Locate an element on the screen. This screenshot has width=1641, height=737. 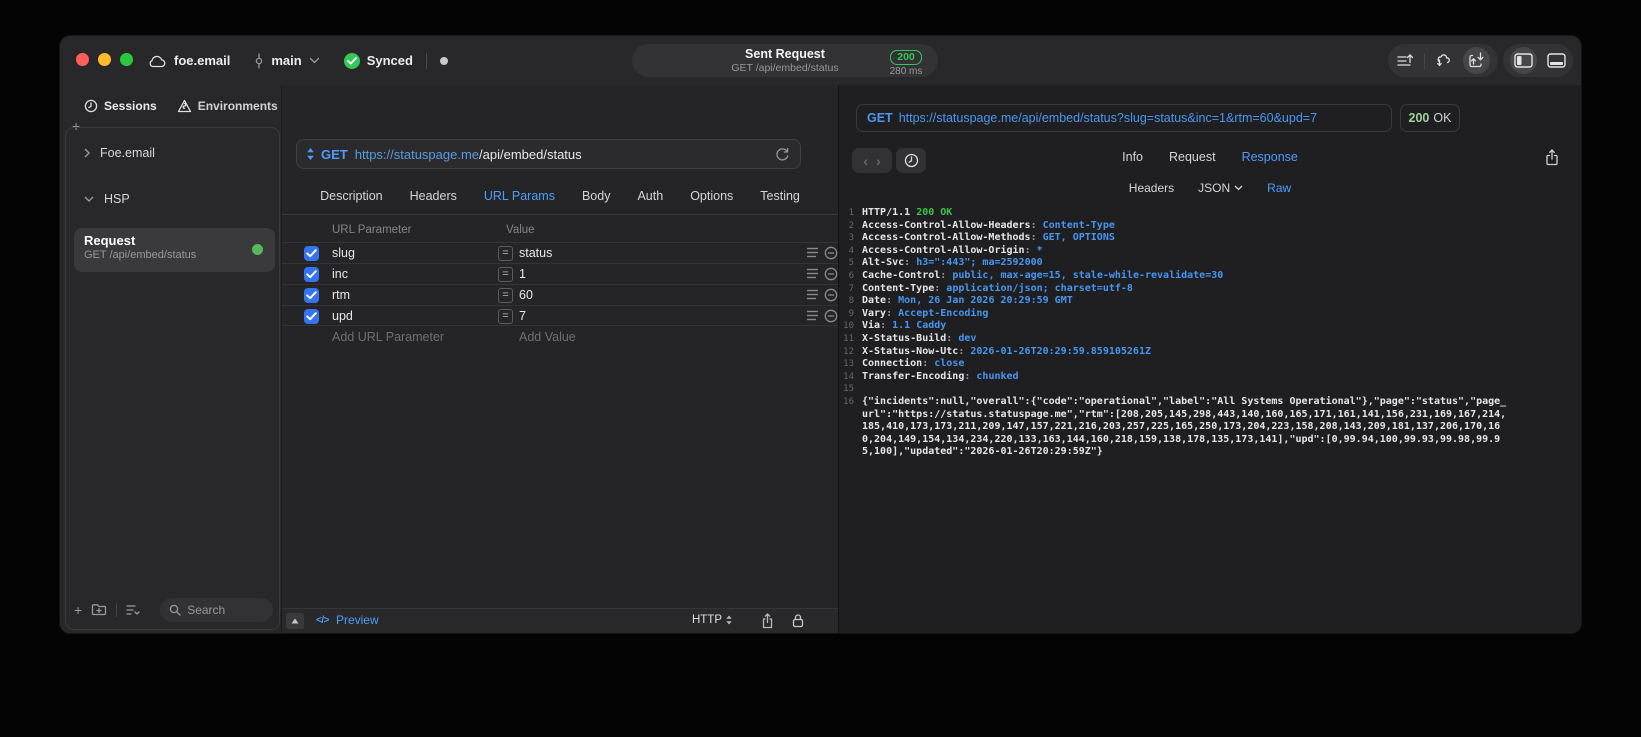
chevron-down-icon is located at coordinates (314, 60).